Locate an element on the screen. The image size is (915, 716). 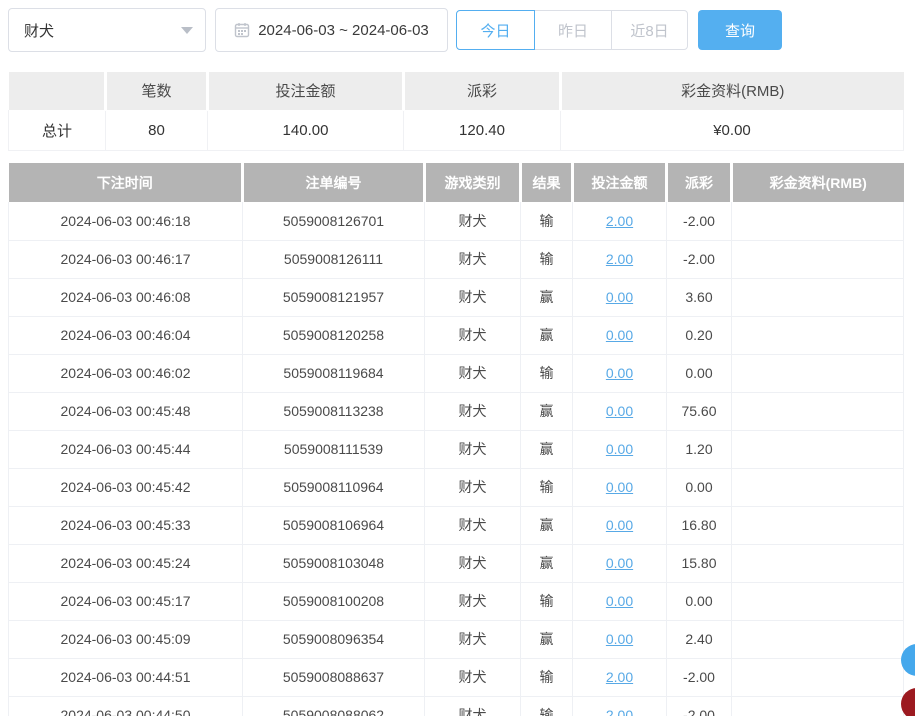
cell-bet-id: 5059008120258 is located at coordinates (333, 335).